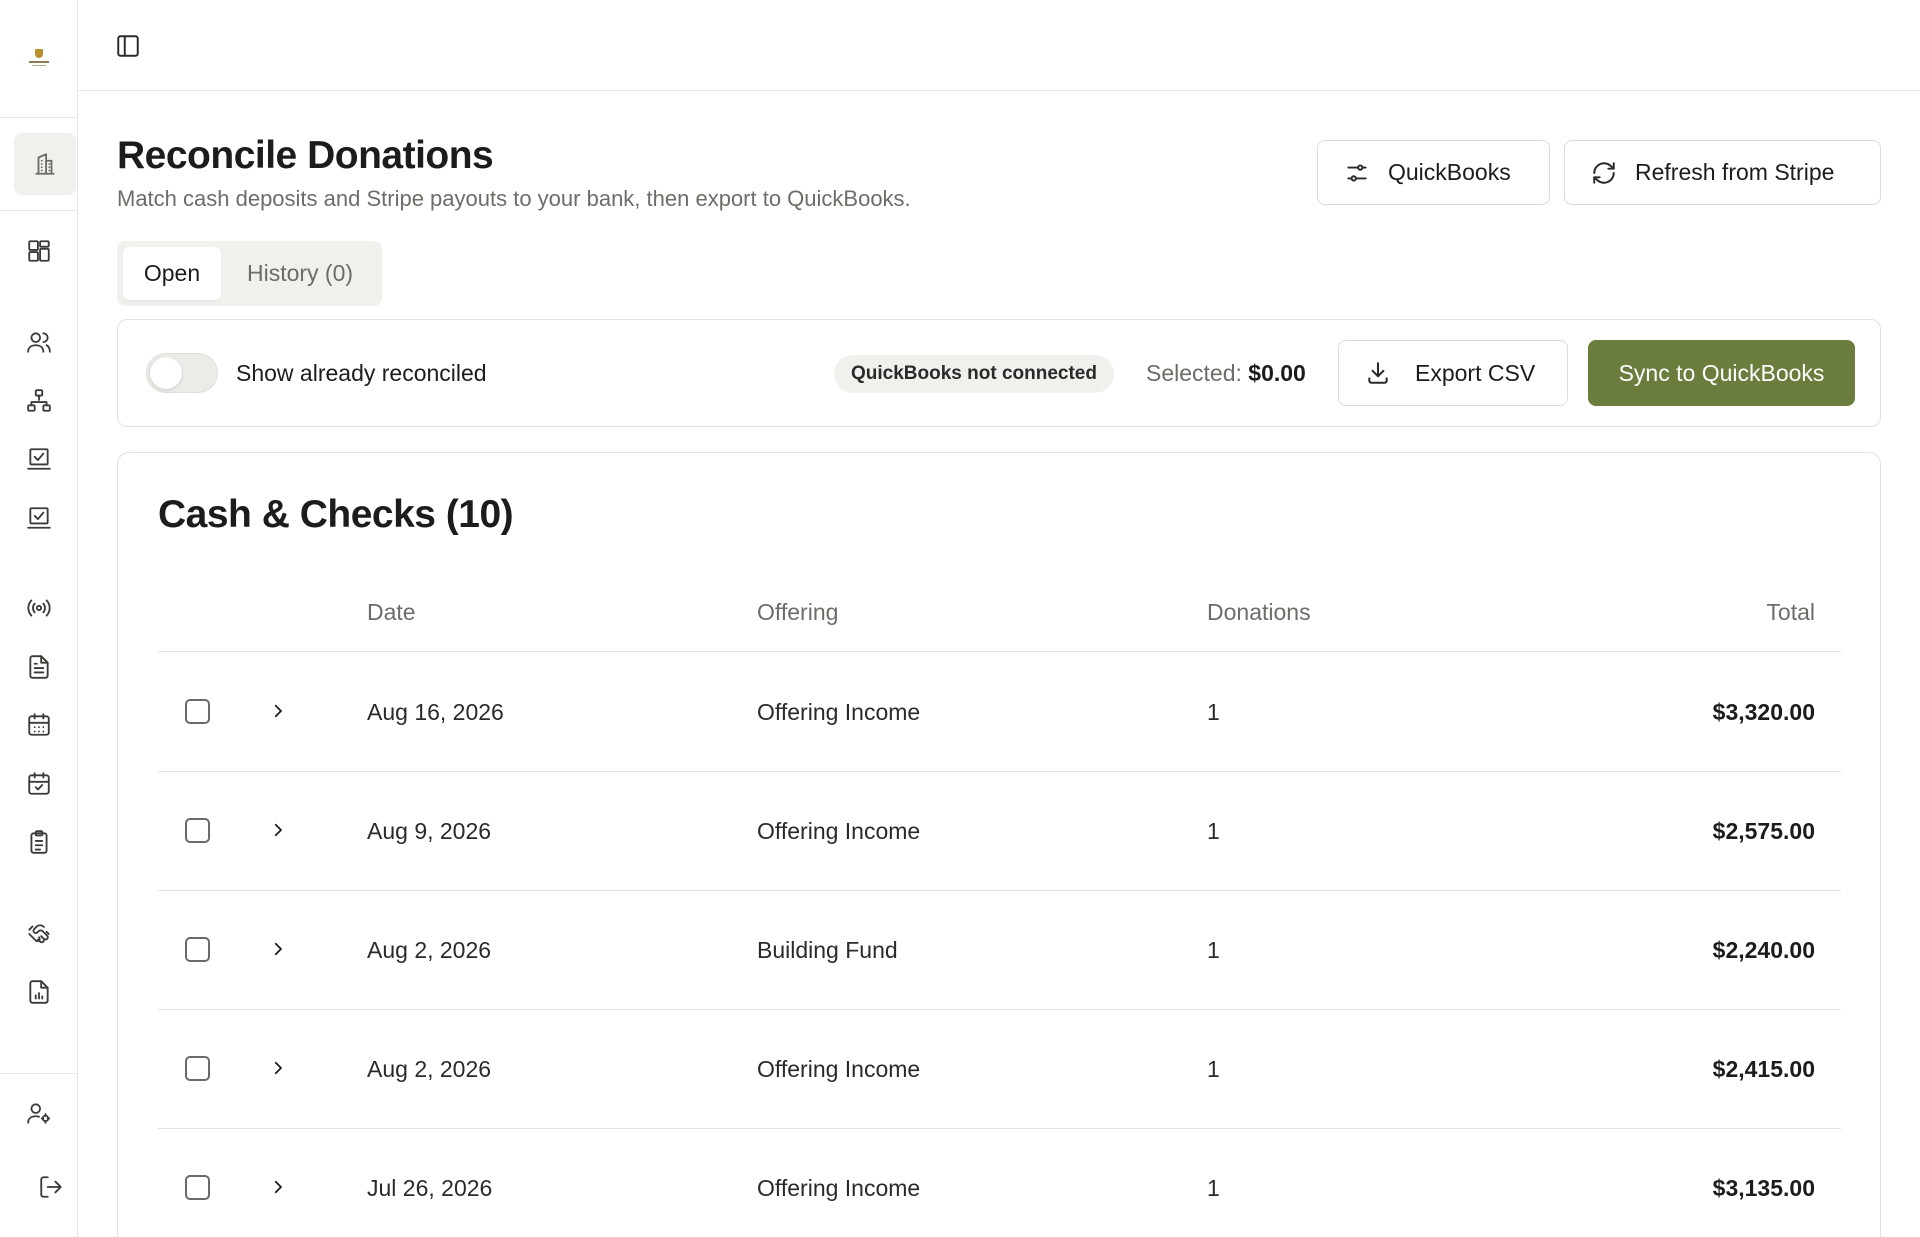  Describe the element at coordinates (435, 712) in the screenshot. I see `cell-date: Aug 16, 2026` at that location.